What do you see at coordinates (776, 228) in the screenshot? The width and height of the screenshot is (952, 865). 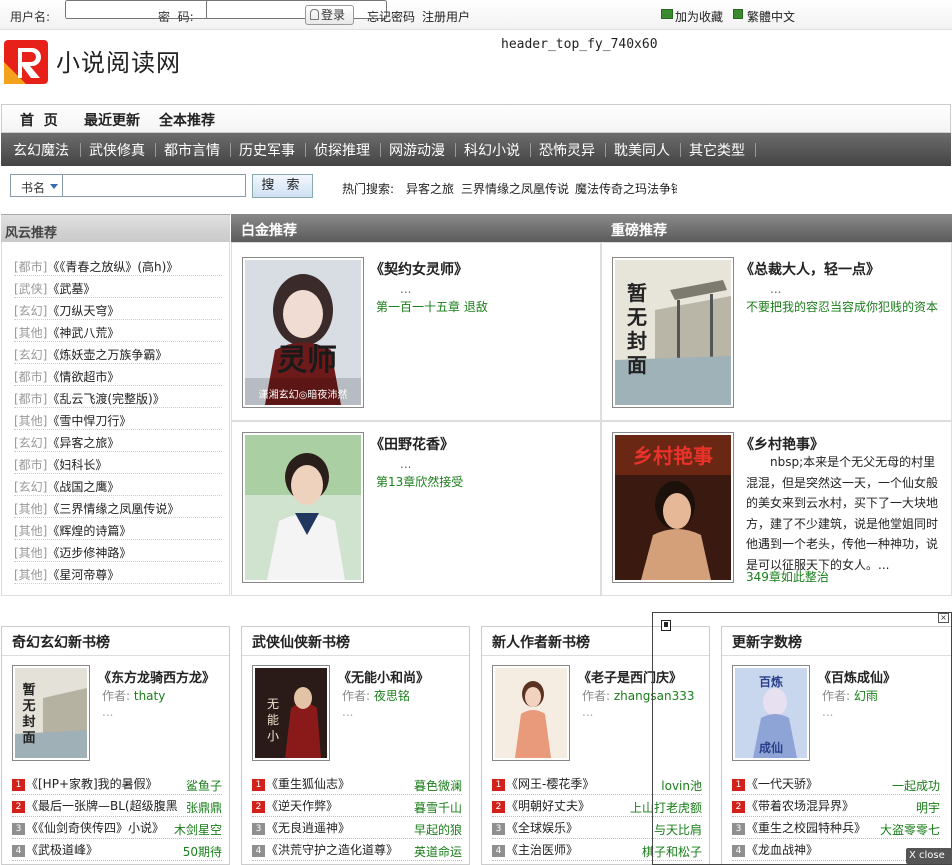 I see `zhongbang-header: 重磅推荐` at bounding box center [776, 228].